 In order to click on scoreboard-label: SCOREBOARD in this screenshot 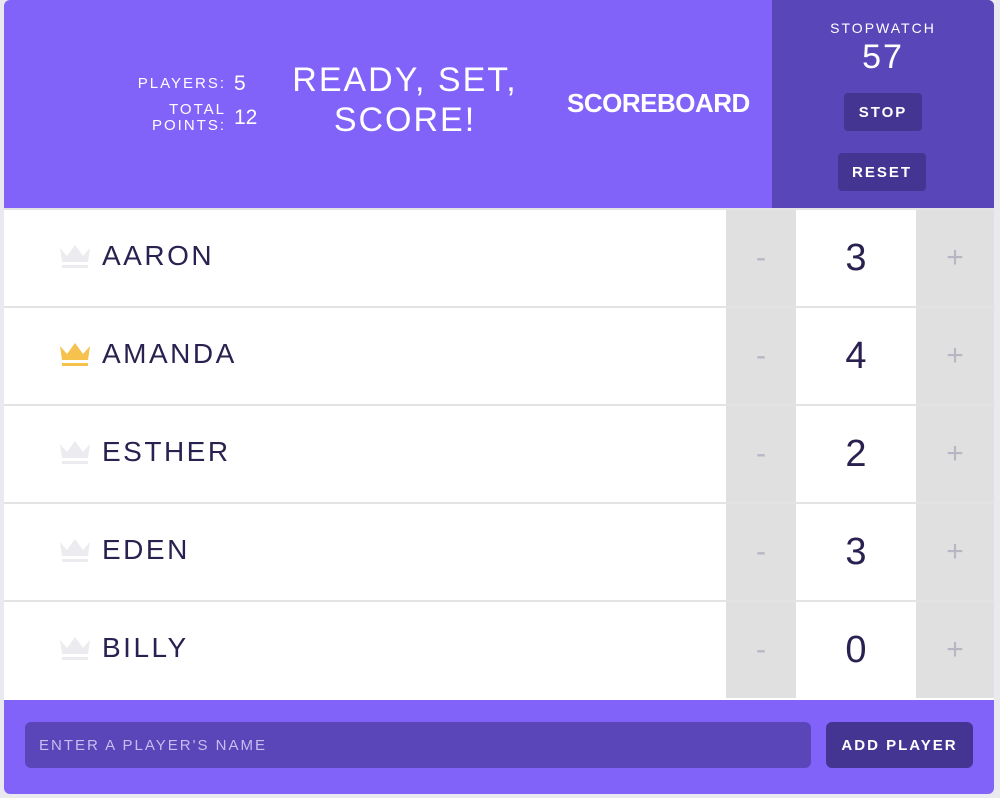, I will do `click(658, 103)`.